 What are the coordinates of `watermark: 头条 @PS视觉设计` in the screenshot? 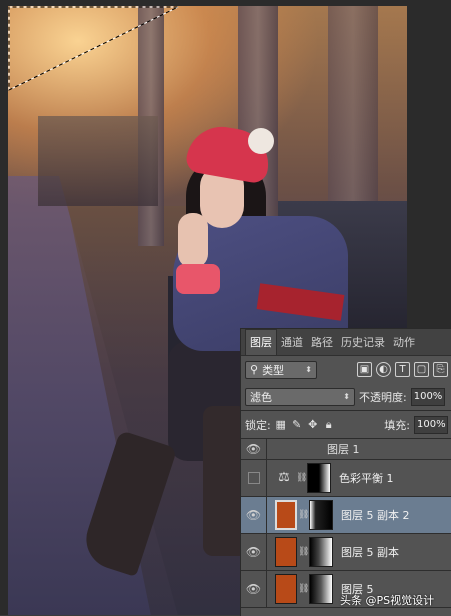 It's located at (387, 600).